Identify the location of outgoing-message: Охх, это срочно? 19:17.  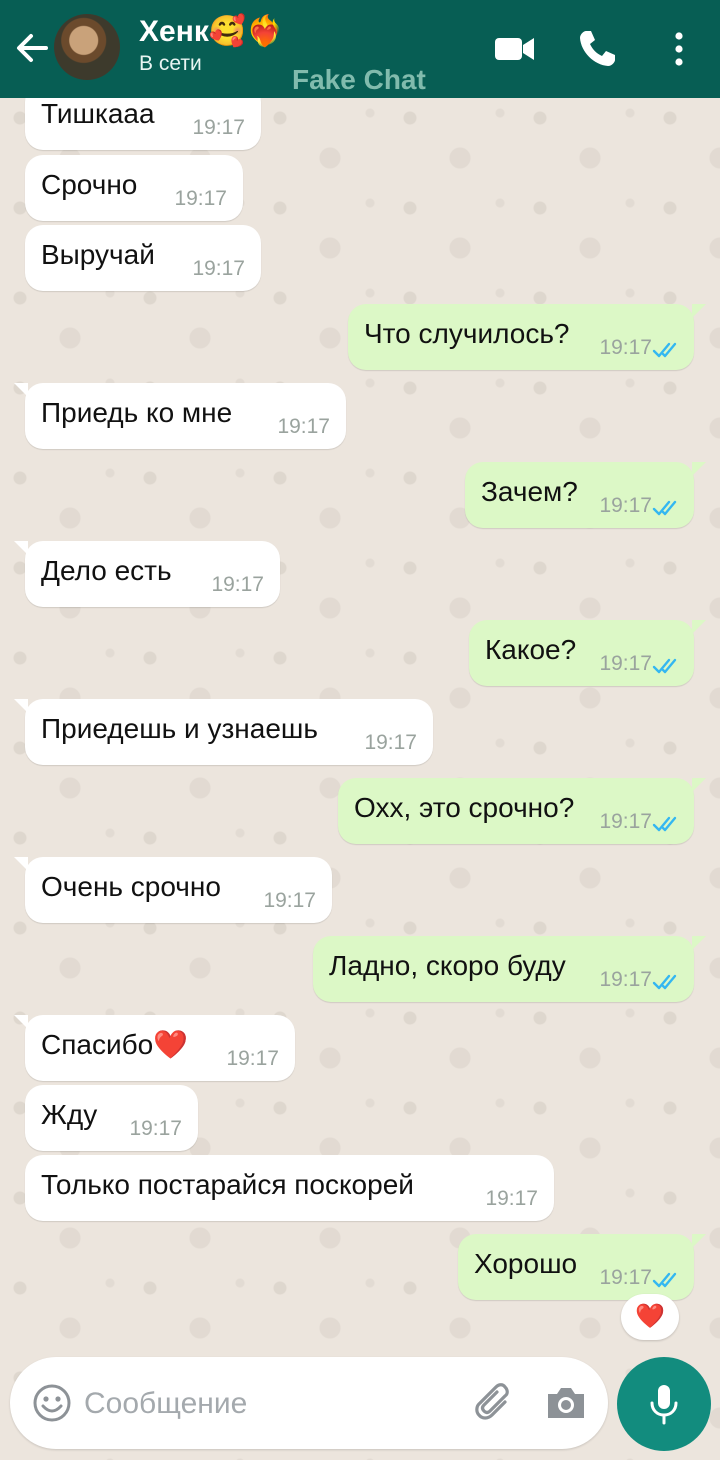
(516, 811).